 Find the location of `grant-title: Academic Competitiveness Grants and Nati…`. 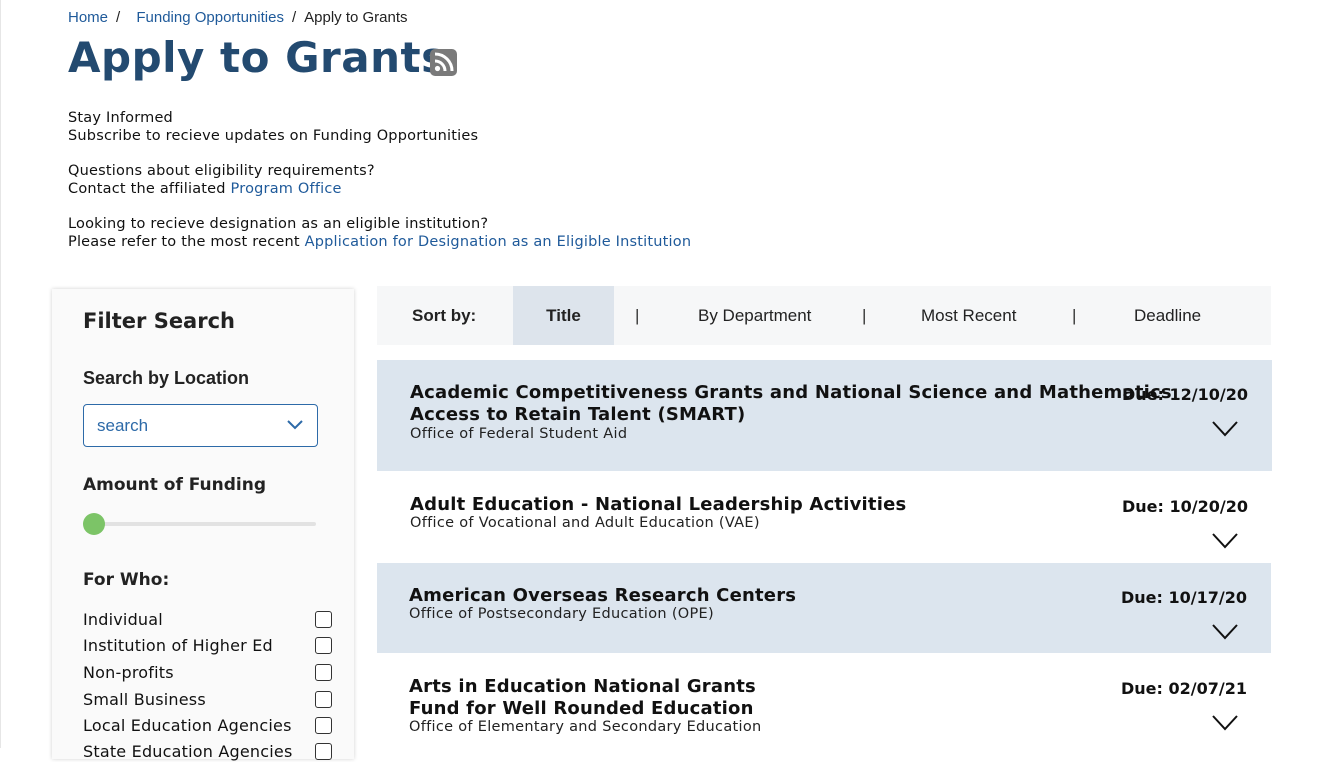

grant-title: Academic Competitiveness Grants and Nati… is located at coordinates (791, 404).